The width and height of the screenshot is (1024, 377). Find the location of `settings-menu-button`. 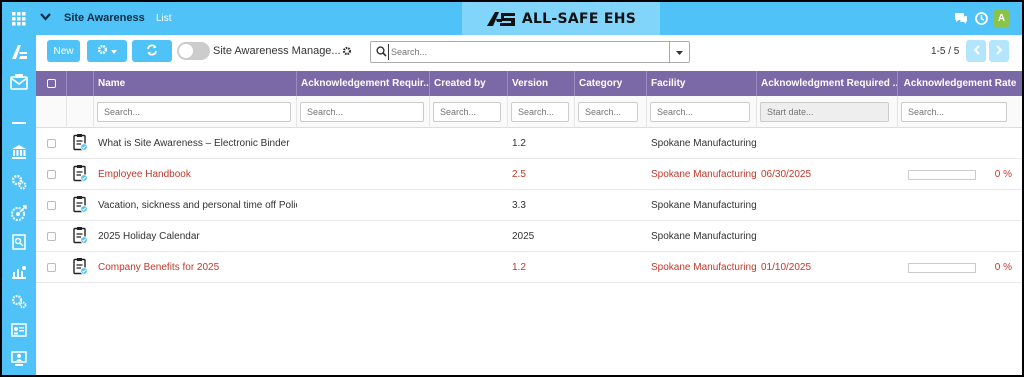

settings-menu-button is located at coordinates (107, 51).